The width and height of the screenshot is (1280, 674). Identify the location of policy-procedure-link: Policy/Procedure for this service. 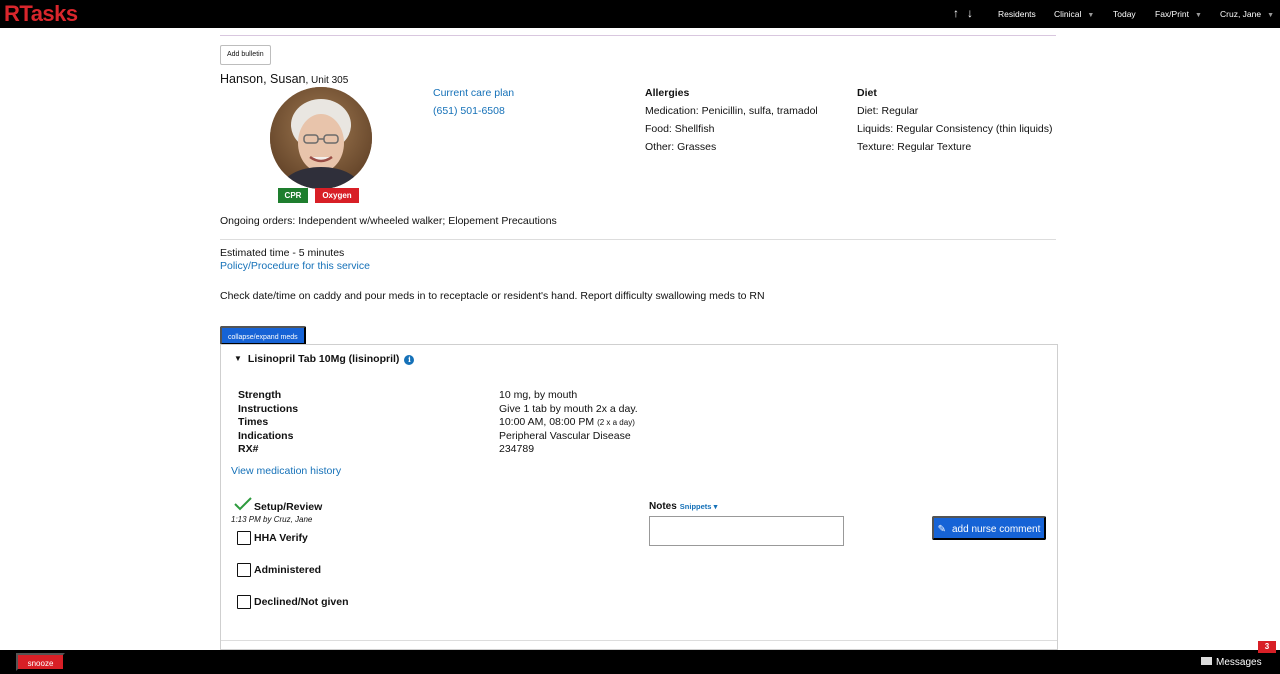
(295, 266).